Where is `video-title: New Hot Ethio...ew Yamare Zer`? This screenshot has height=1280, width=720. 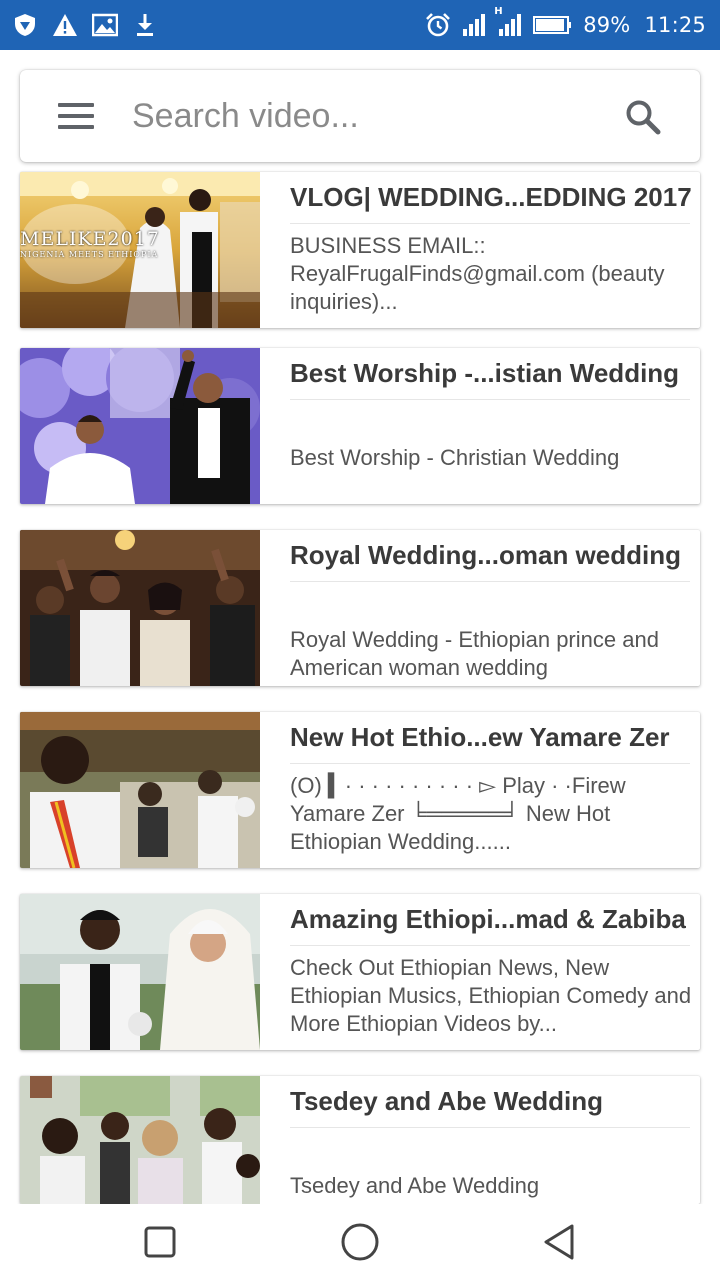 video-title: New Hot Ethio...ew Yamare Zer is located at coordinates (480, 737).